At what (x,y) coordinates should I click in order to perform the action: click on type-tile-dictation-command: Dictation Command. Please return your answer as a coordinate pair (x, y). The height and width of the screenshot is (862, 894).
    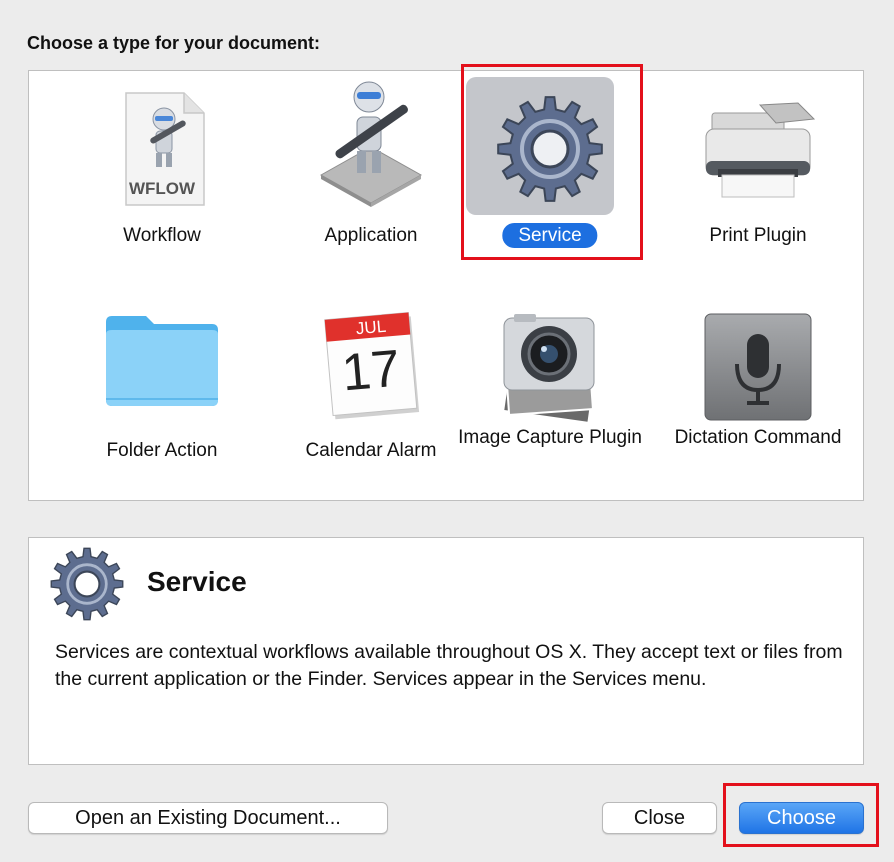
    Looking at the image, I should click on (758, 391).